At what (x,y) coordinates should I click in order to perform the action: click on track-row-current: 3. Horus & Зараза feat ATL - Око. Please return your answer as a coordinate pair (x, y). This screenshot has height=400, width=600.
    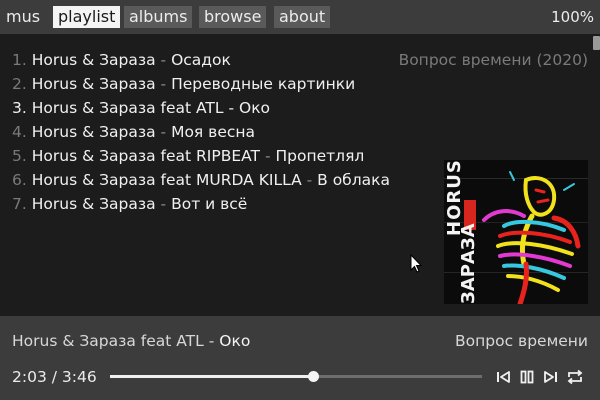
    Looking at the image, I should click on (201, 108).